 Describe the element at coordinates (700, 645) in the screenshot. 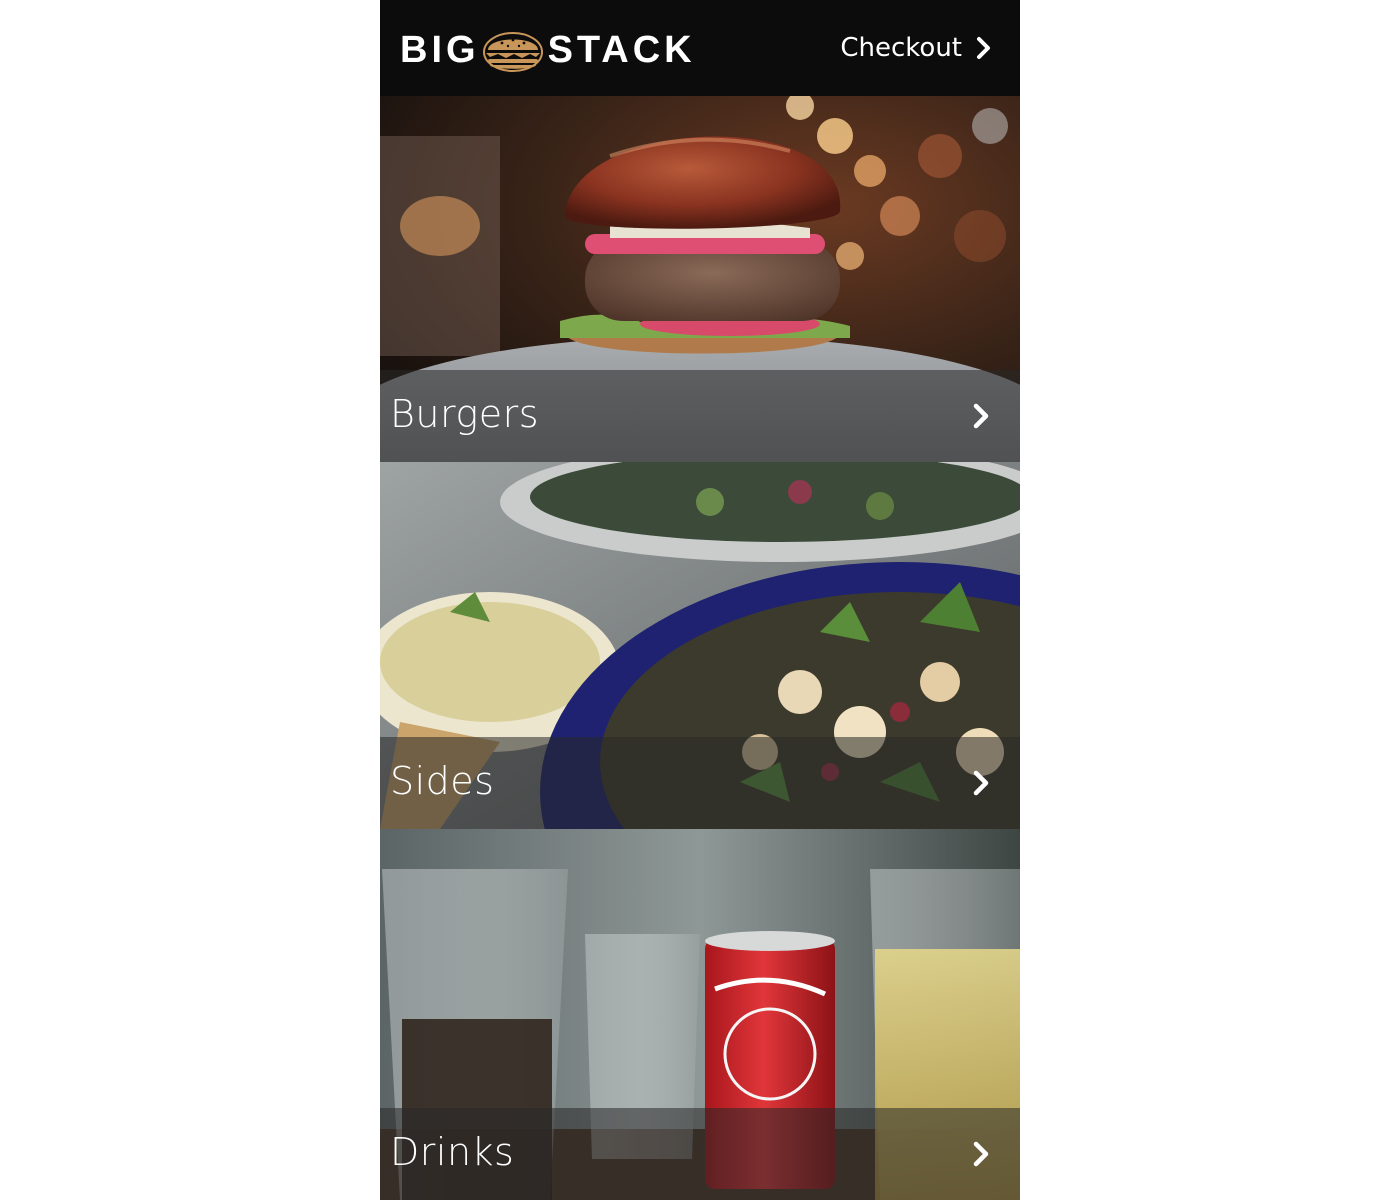

I see `category-sides: Sides` at that location.